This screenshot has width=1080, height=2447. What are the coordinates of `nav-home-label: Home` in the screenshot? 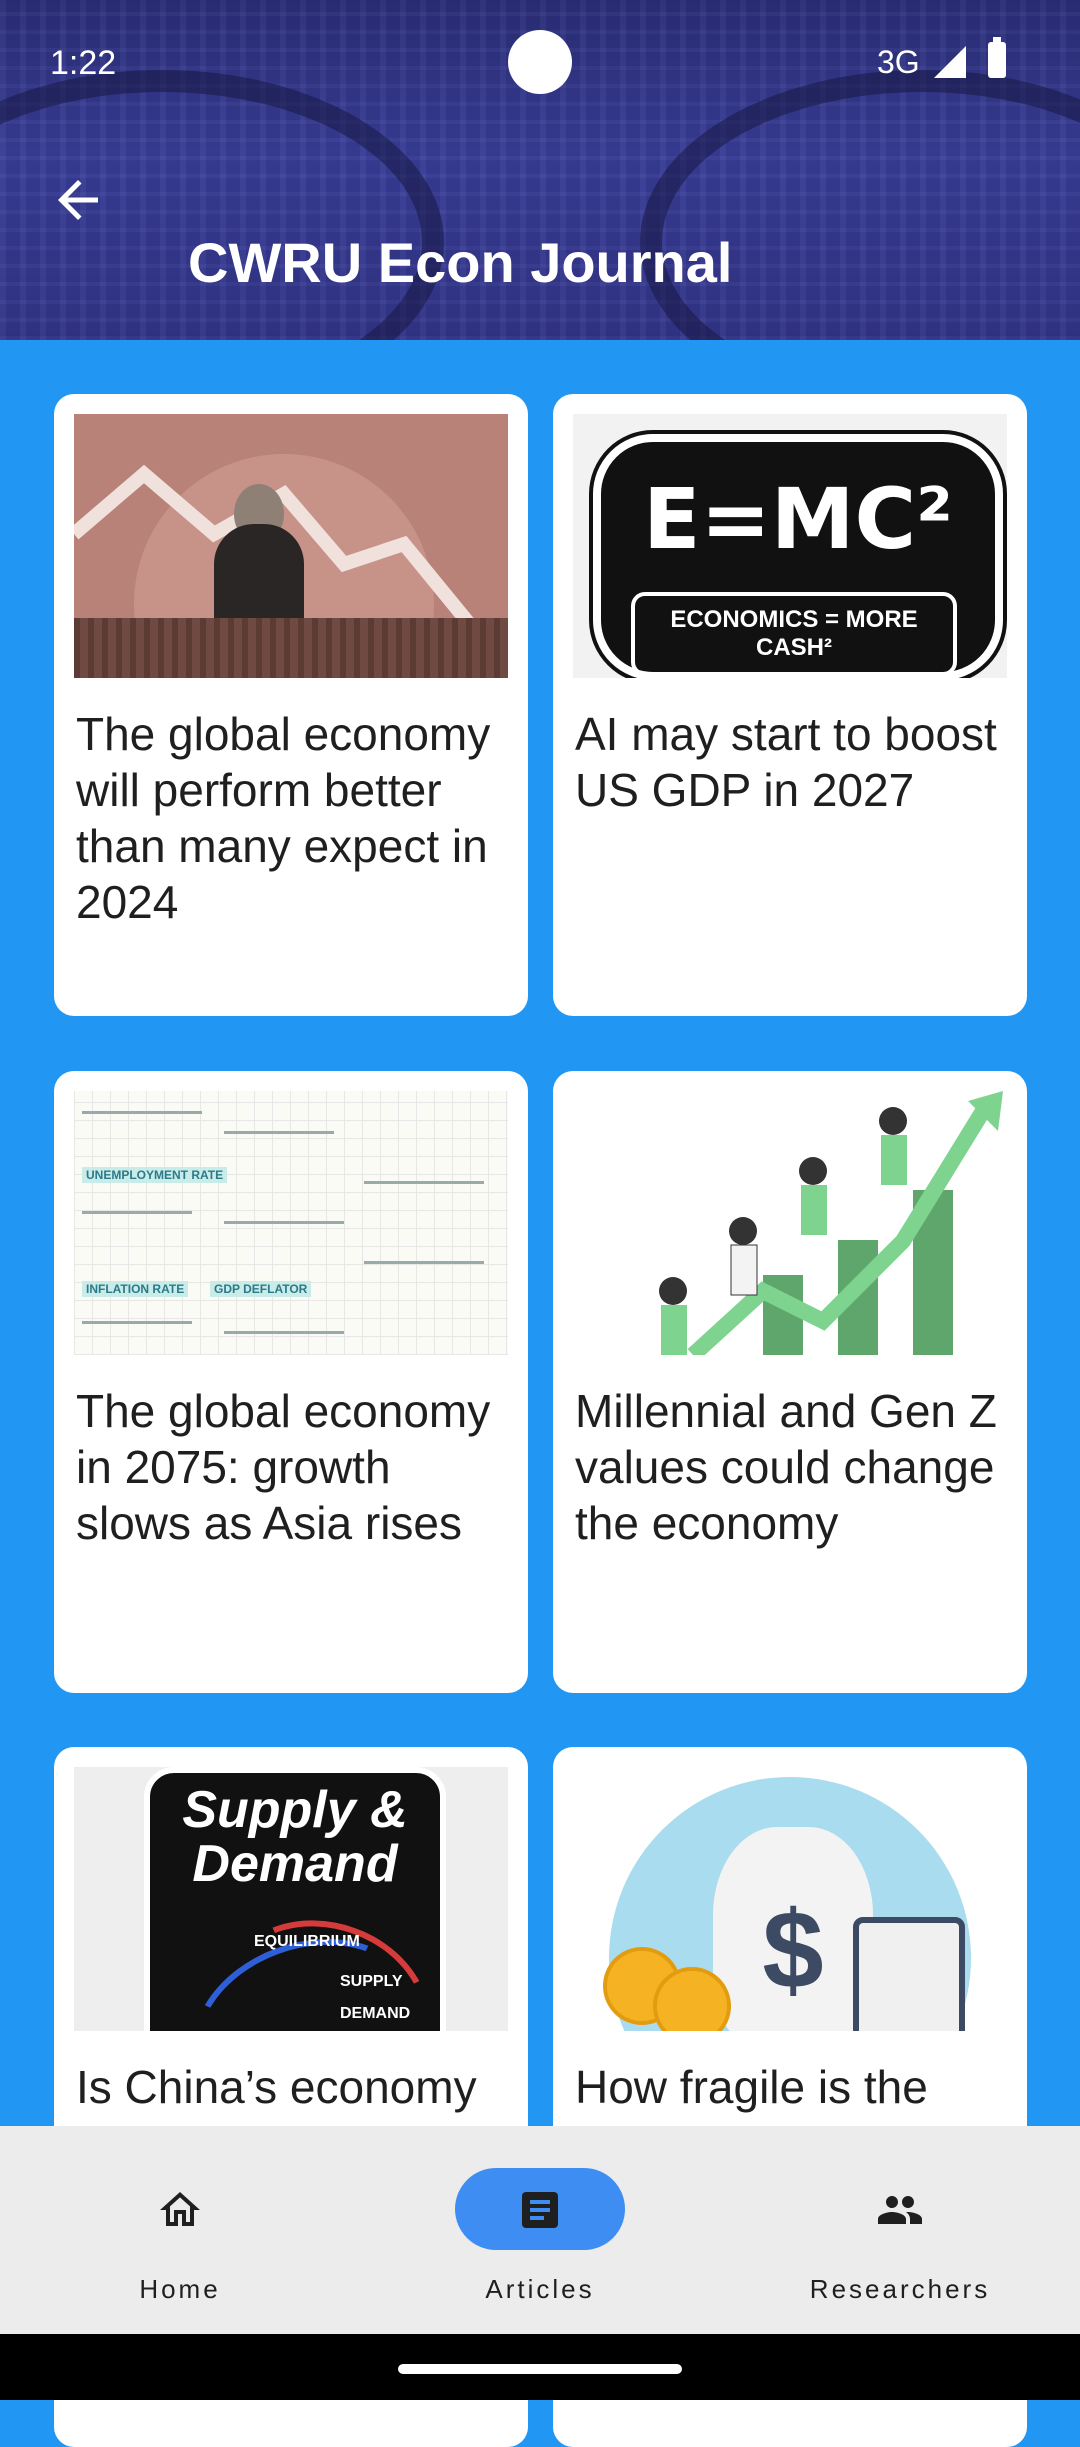 It's located at (180, 2289).